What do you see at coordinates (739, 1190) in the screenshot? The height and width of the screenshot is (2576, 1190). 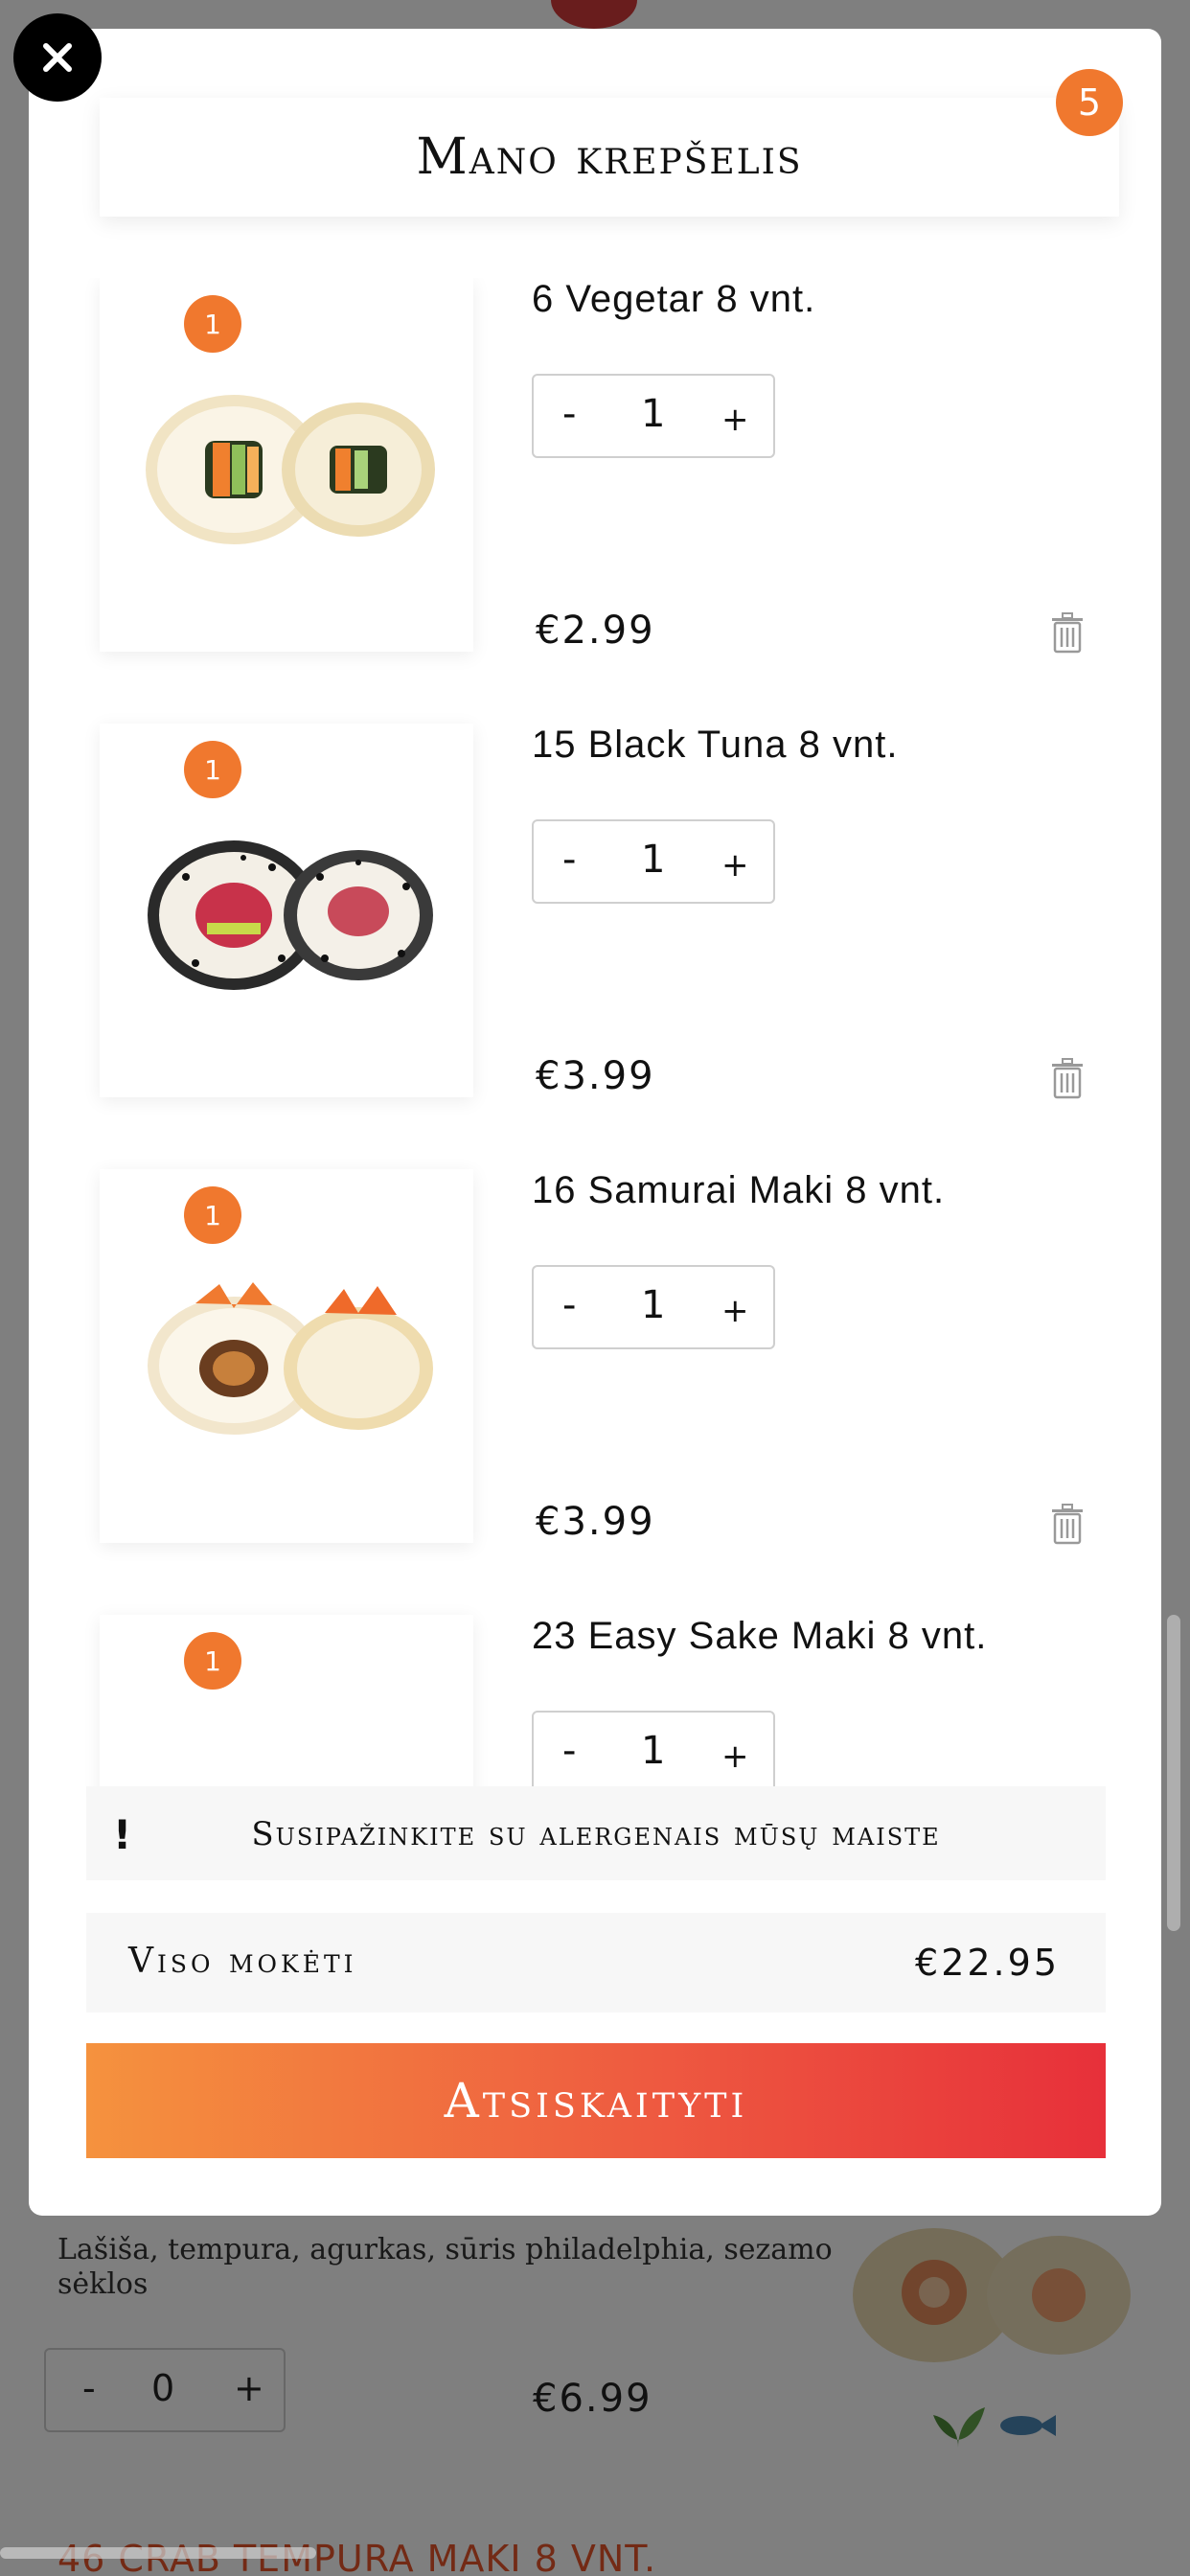 I see `item-name: 16 Samurai Maki 8 vnt.` at bounding box center [739, 1190].